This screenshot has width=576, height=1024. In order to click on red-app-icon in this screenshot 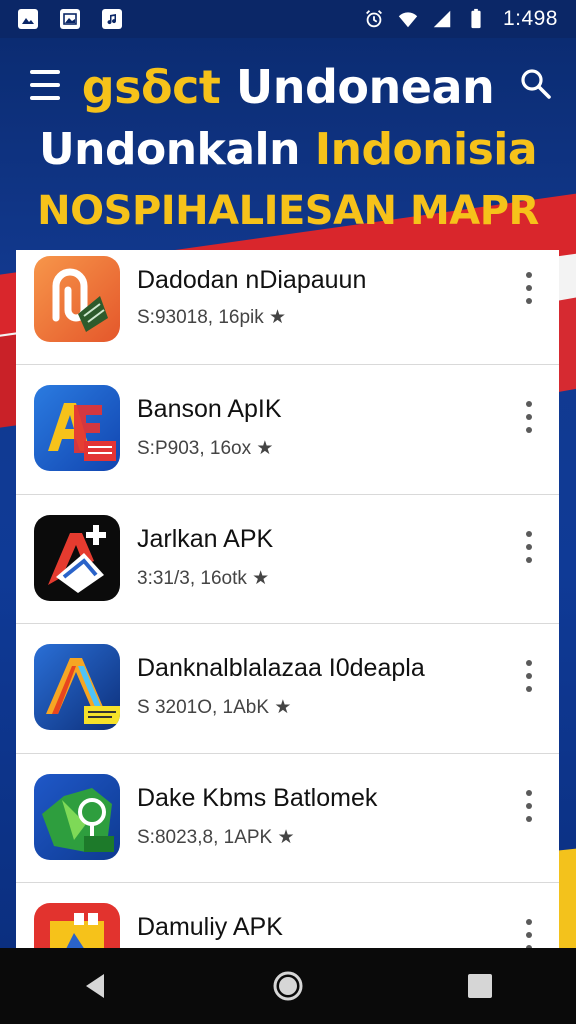, I will do `click(77, 925)`.